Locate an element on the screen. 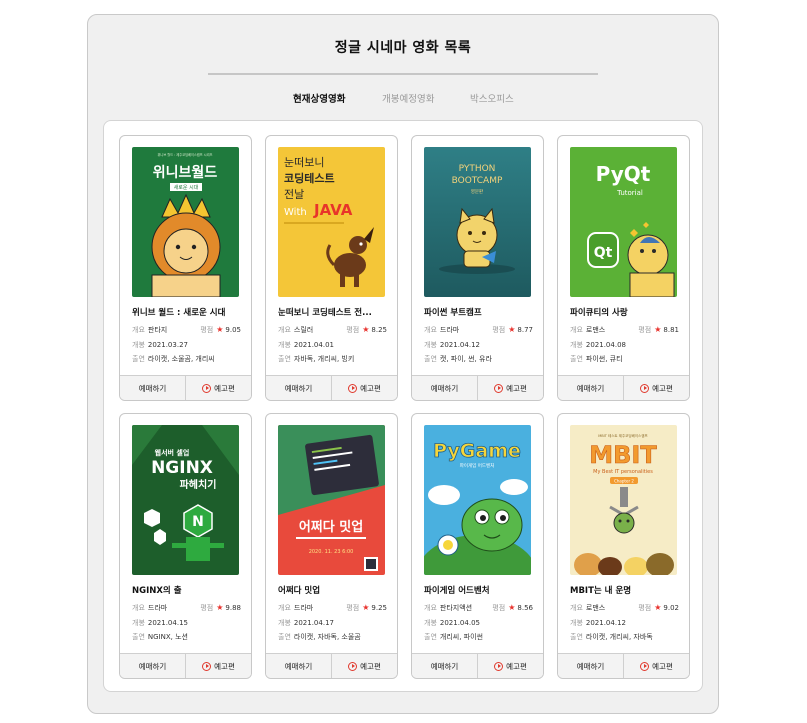 The width and height of the screenshot is (807, 723). star-icon: ★ is located at coordinates (220, 329).